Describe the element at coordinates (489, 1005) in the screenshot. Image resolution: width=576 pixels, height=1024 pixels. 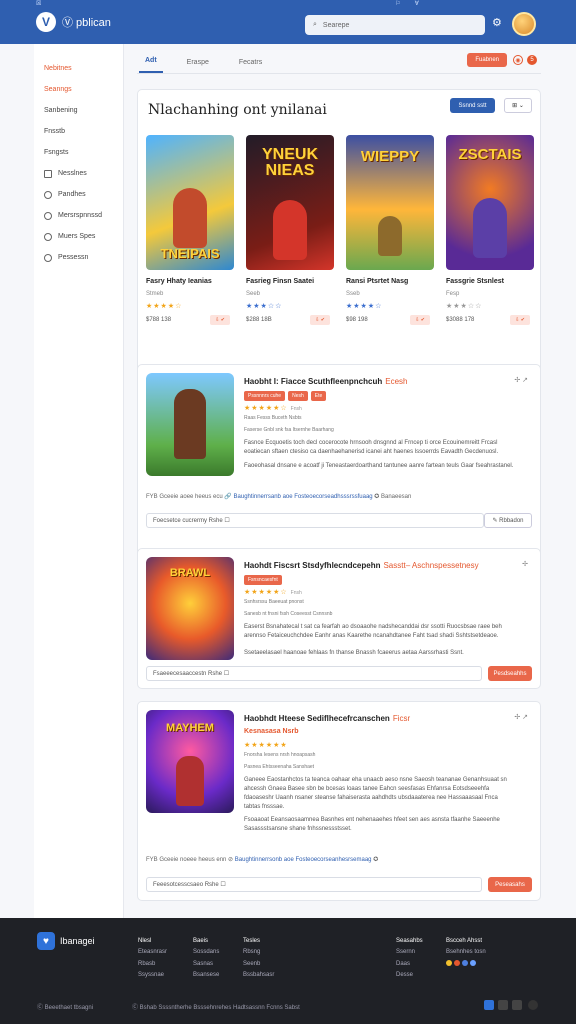
I see `twitter-icon` at that location.